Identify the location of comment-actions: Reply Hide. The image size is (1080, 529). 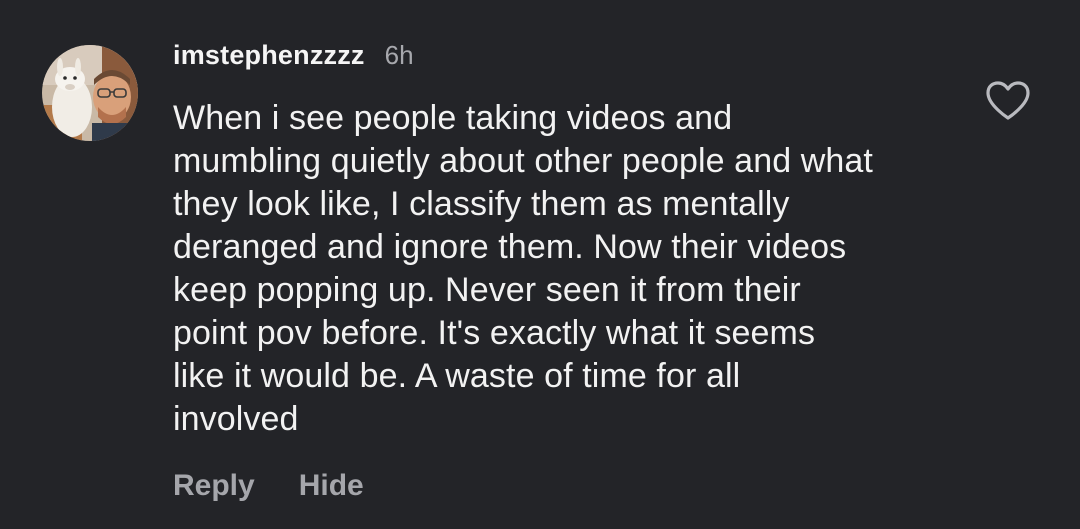
(573, 486).